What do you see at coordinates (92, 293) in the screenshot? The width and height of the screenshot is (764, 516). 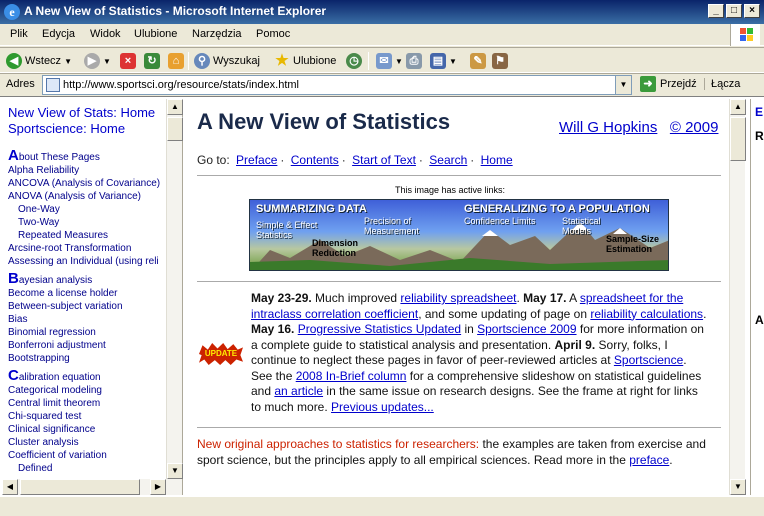 I see `index-item: Become a license holder` at bounding box center [92, 293].